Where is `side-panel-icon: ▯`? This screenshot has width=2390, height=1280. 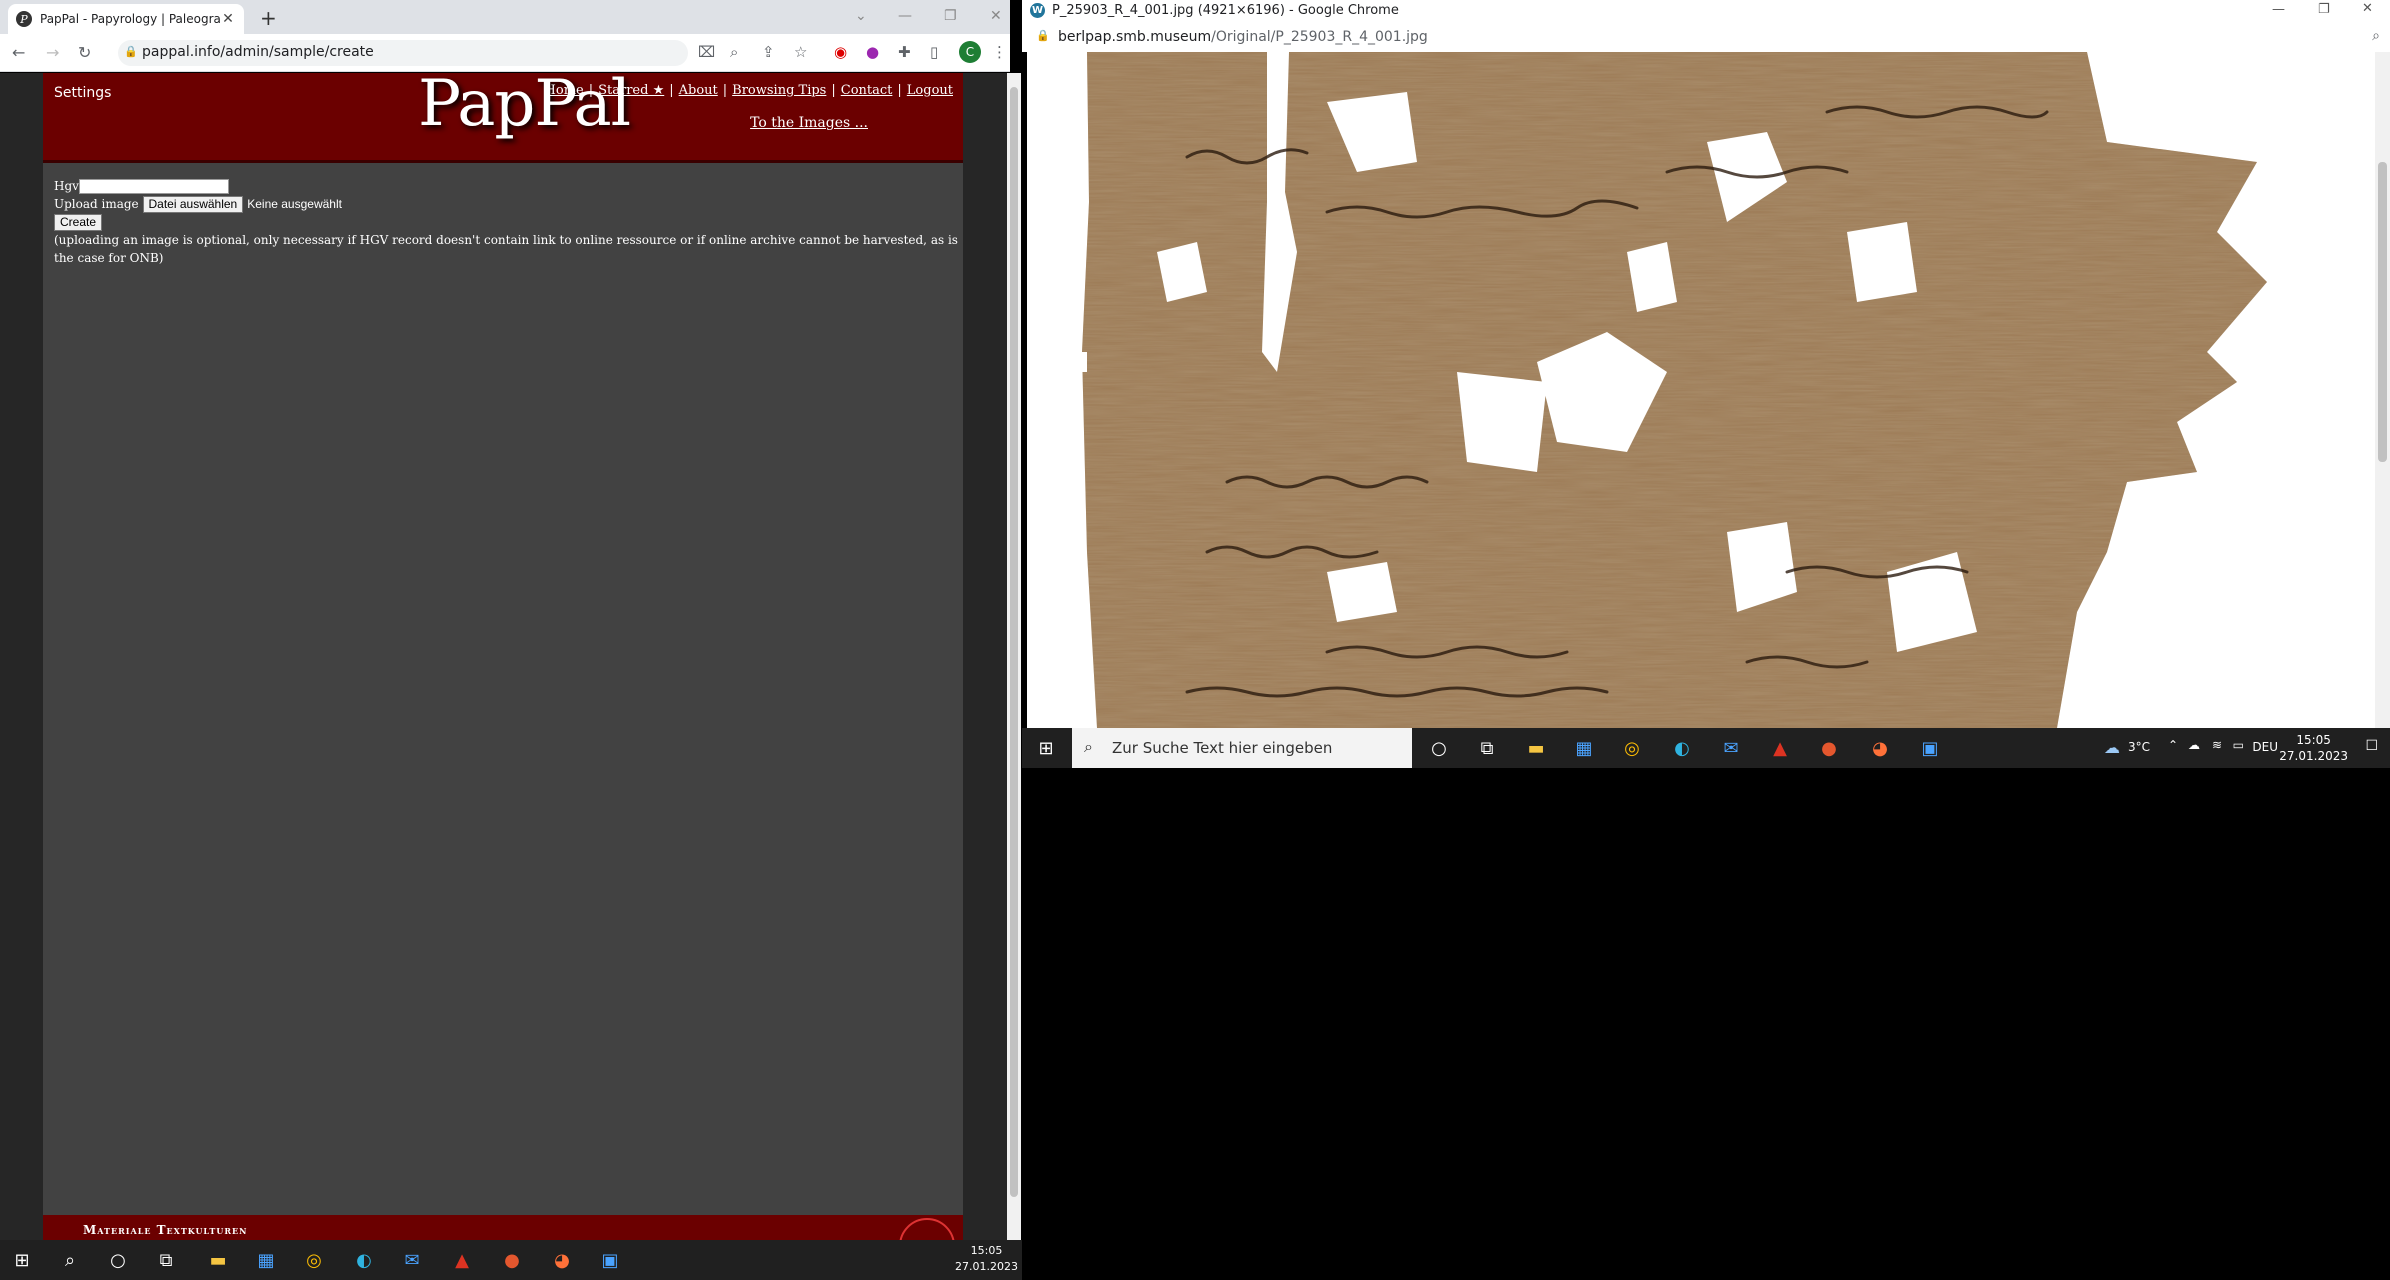 side-panel-icon: ▯ is located at coordinates (934, 52).